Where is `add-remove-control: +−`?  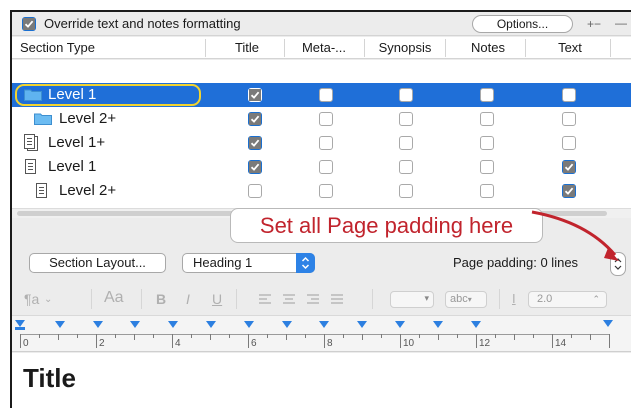
add-remove-control: +− is located at coordinates (594, 24).